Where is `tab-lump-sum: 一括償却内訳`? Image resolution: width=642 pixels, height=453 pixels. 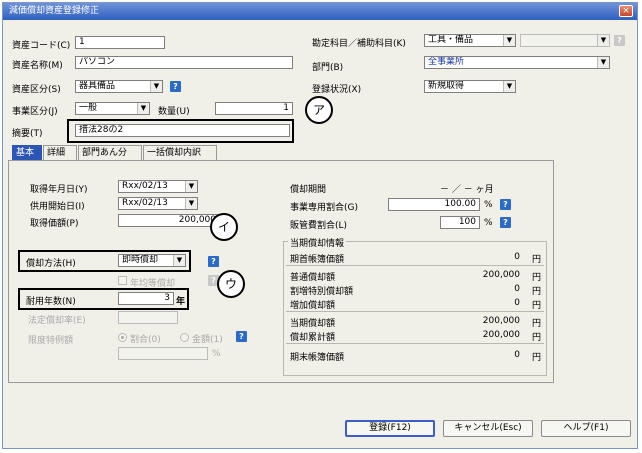
tab-lump-sum: 一括償却内訳 is located at coordinates (180, 152).